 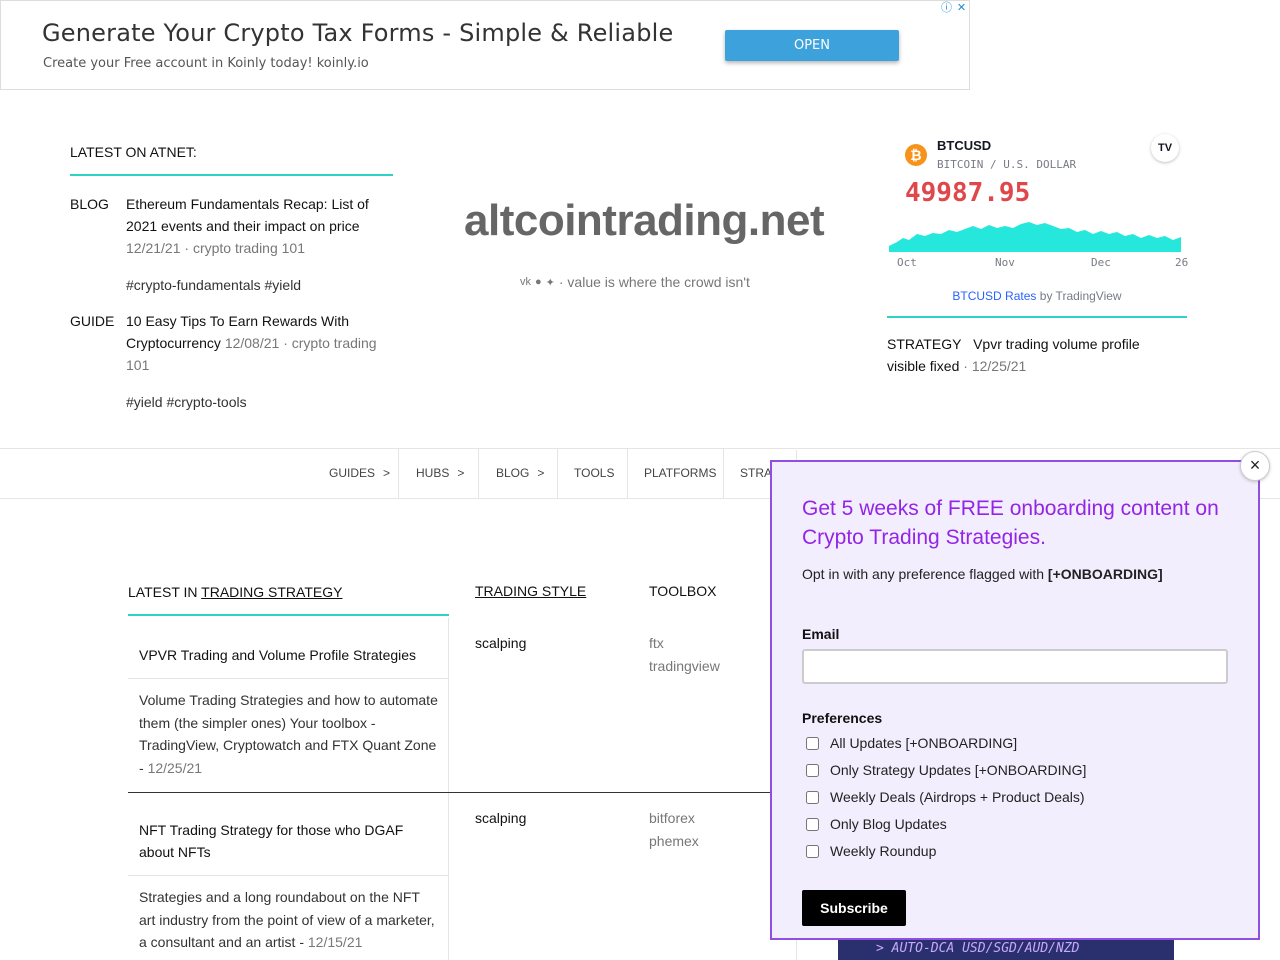 I want to click on tool-link: ftx, so click(x=684, y=643).